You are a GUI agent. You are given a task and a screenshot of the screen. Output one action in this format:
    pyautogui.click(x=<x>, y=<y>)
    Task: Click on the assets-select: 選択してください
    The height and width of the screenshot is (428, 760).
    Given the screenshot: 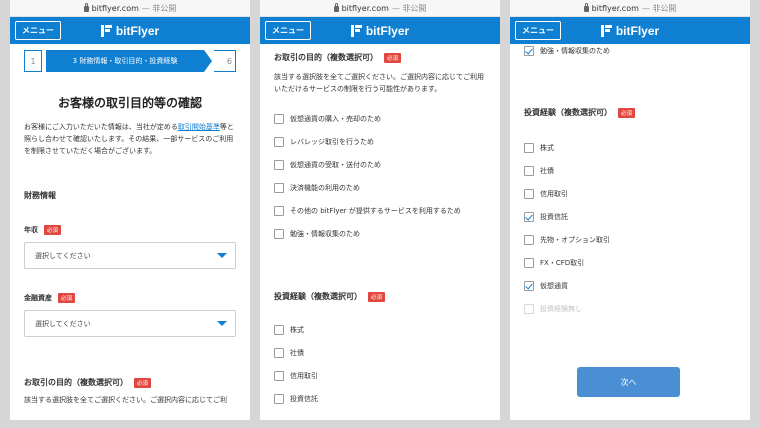 What is the action you would take?
    pyautogui.click(x=130, y=323)
    